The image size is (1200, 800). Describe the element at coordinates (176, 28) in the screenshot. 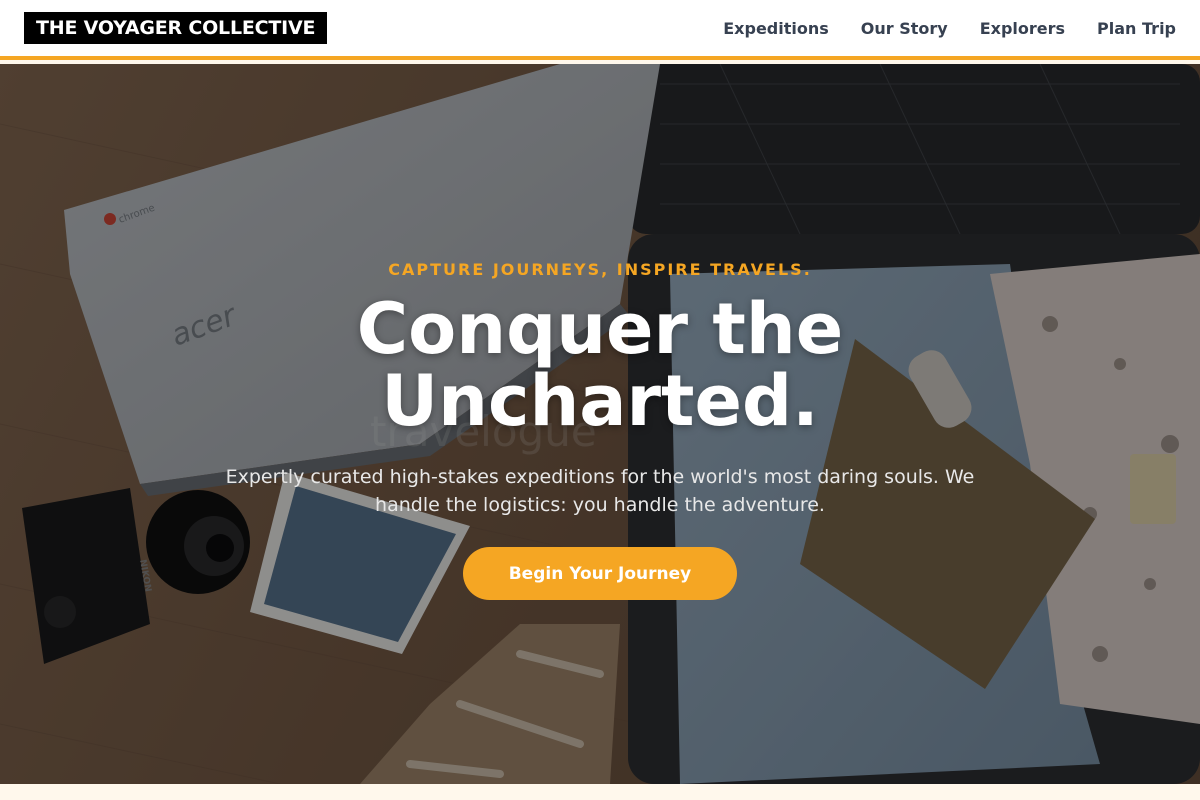

I see `brand-logo: THE VOYAGER COLLECTIVE` at that location.